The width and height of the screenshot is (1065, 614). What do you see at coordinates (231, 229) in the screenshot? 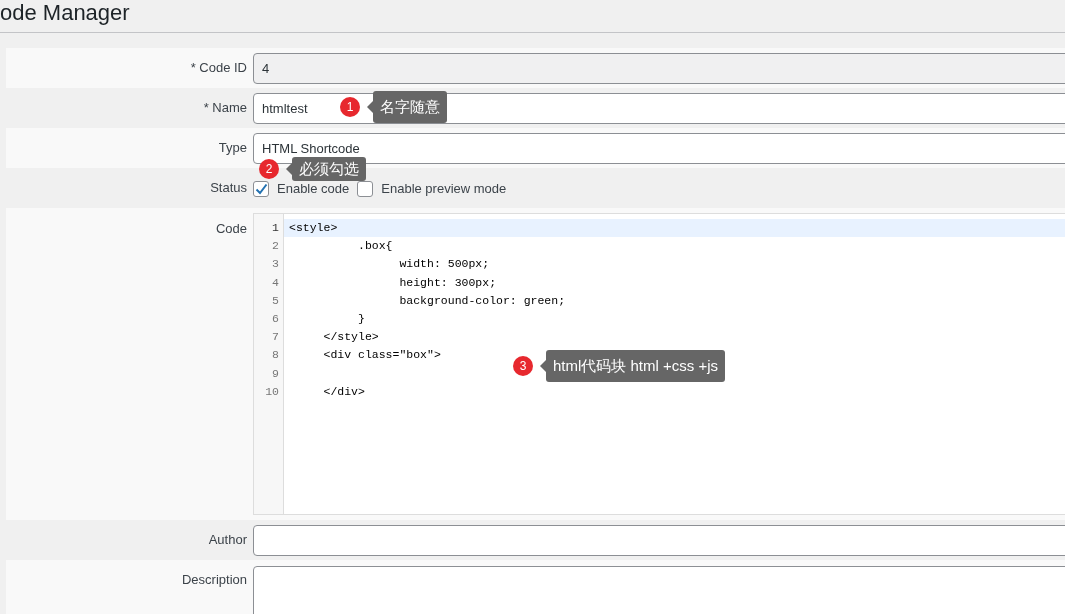
I see `field-label: Code` at bounding box center [231, 229].